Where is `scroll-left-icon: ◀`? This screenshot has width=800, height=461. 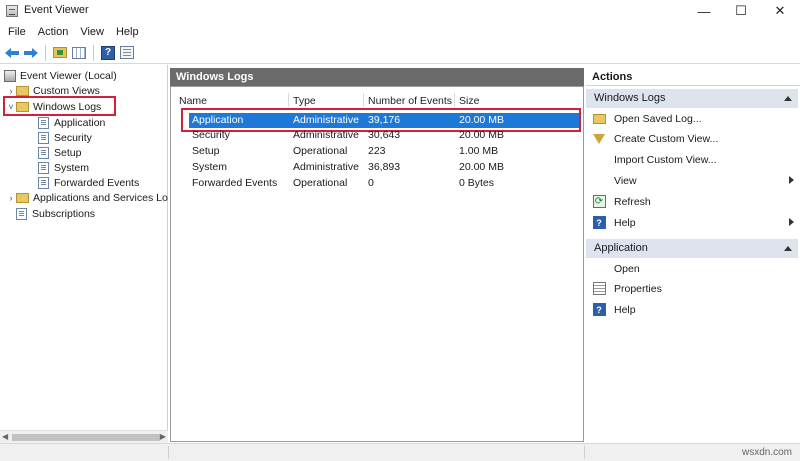 scroll-left-icon: ◀ is located at coordinates (5, 436).